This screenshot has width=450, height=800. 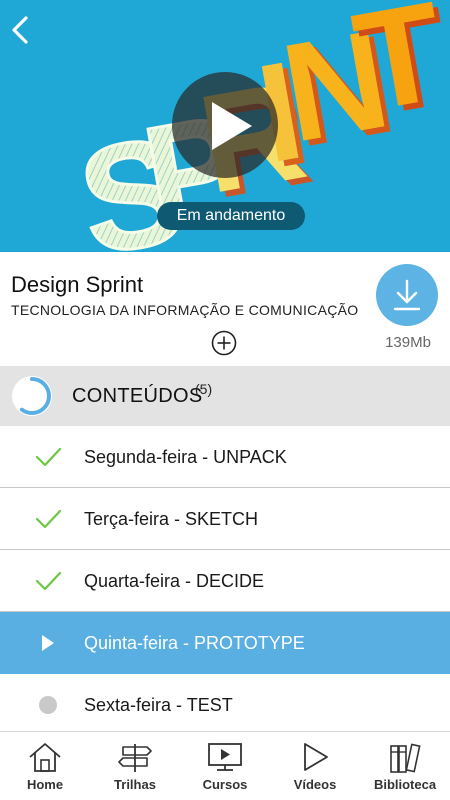 What do you see at coordinates (174, 581) in the screenshot?
I see `lesson-label: Quarta-feira - DECIDE` at bounding box center [174, 581].